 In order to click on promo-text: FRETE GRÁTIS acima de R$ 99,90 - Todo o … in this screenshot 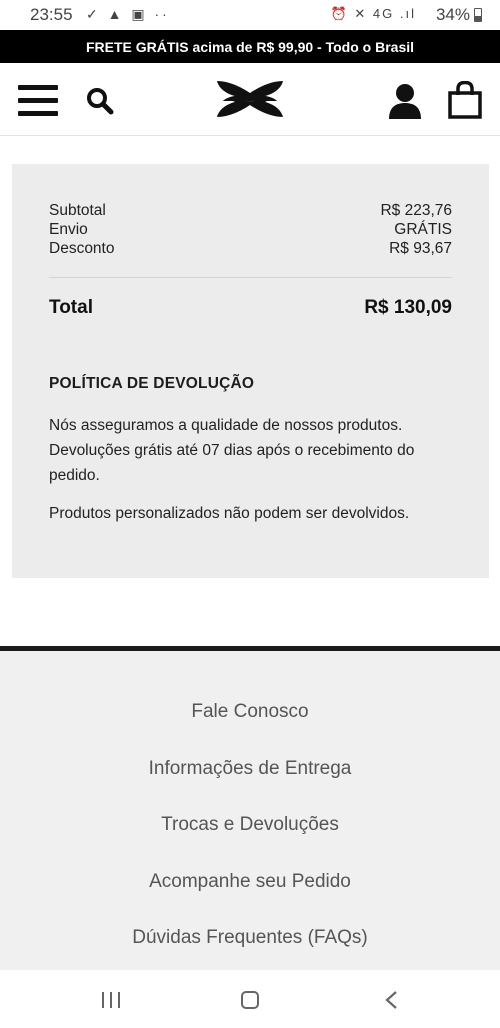, I will do `click(250, 46)`.